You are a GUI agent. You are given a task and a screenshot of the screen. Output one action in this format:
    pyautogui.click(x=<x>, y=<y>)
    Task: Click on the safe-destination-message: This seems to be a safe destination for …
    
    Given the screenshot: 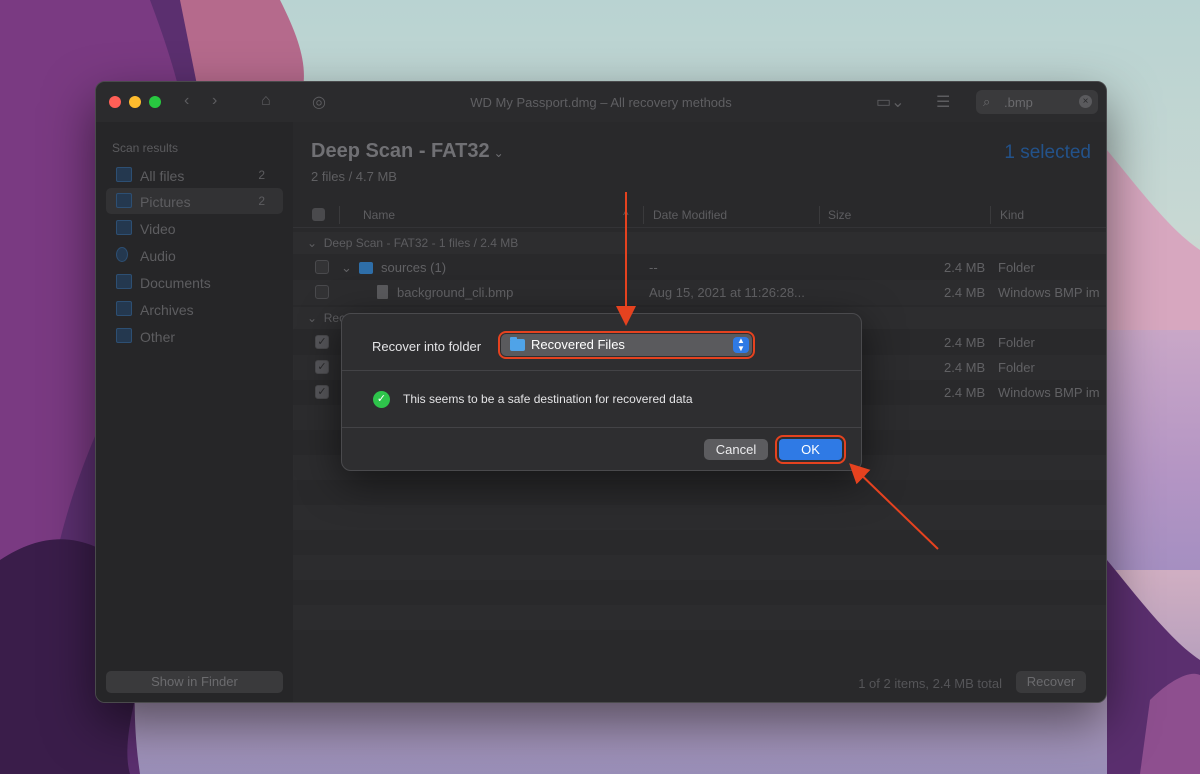 What is the action you would take?
    pyautogui.click(x=548, y=399)
    